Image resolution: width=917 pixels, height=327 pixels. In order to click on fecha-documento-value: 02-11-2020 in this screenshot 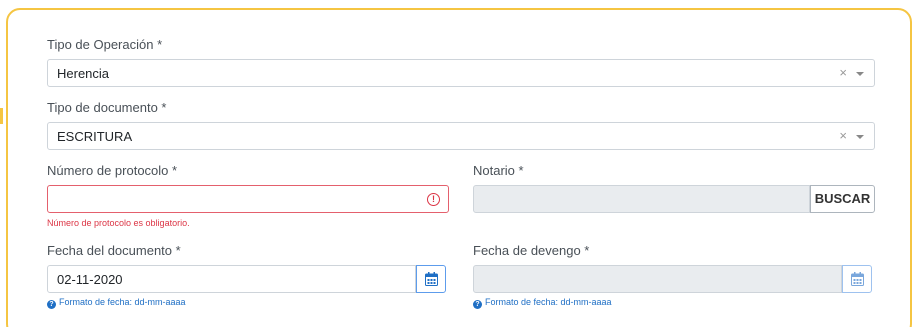, I will do `click(90, 279)`.